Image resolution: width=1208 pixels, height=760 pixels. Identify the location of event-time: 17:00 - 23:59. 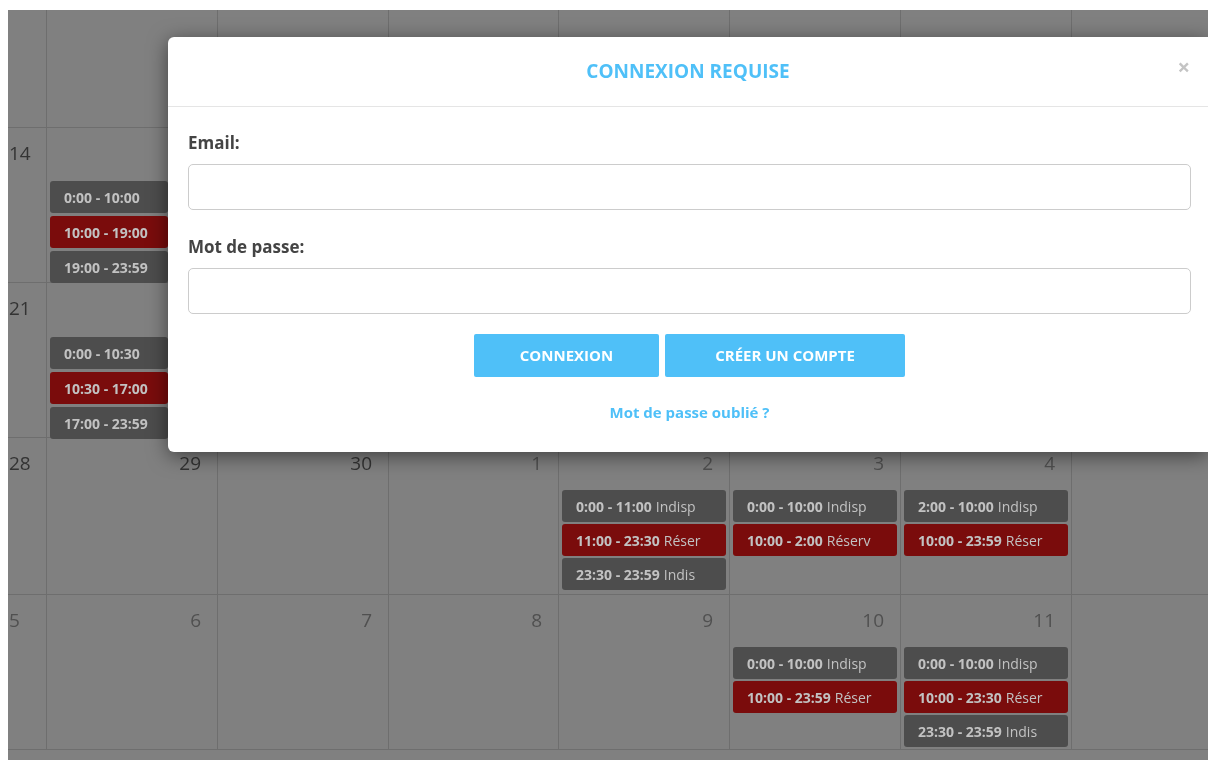
(106, 423).